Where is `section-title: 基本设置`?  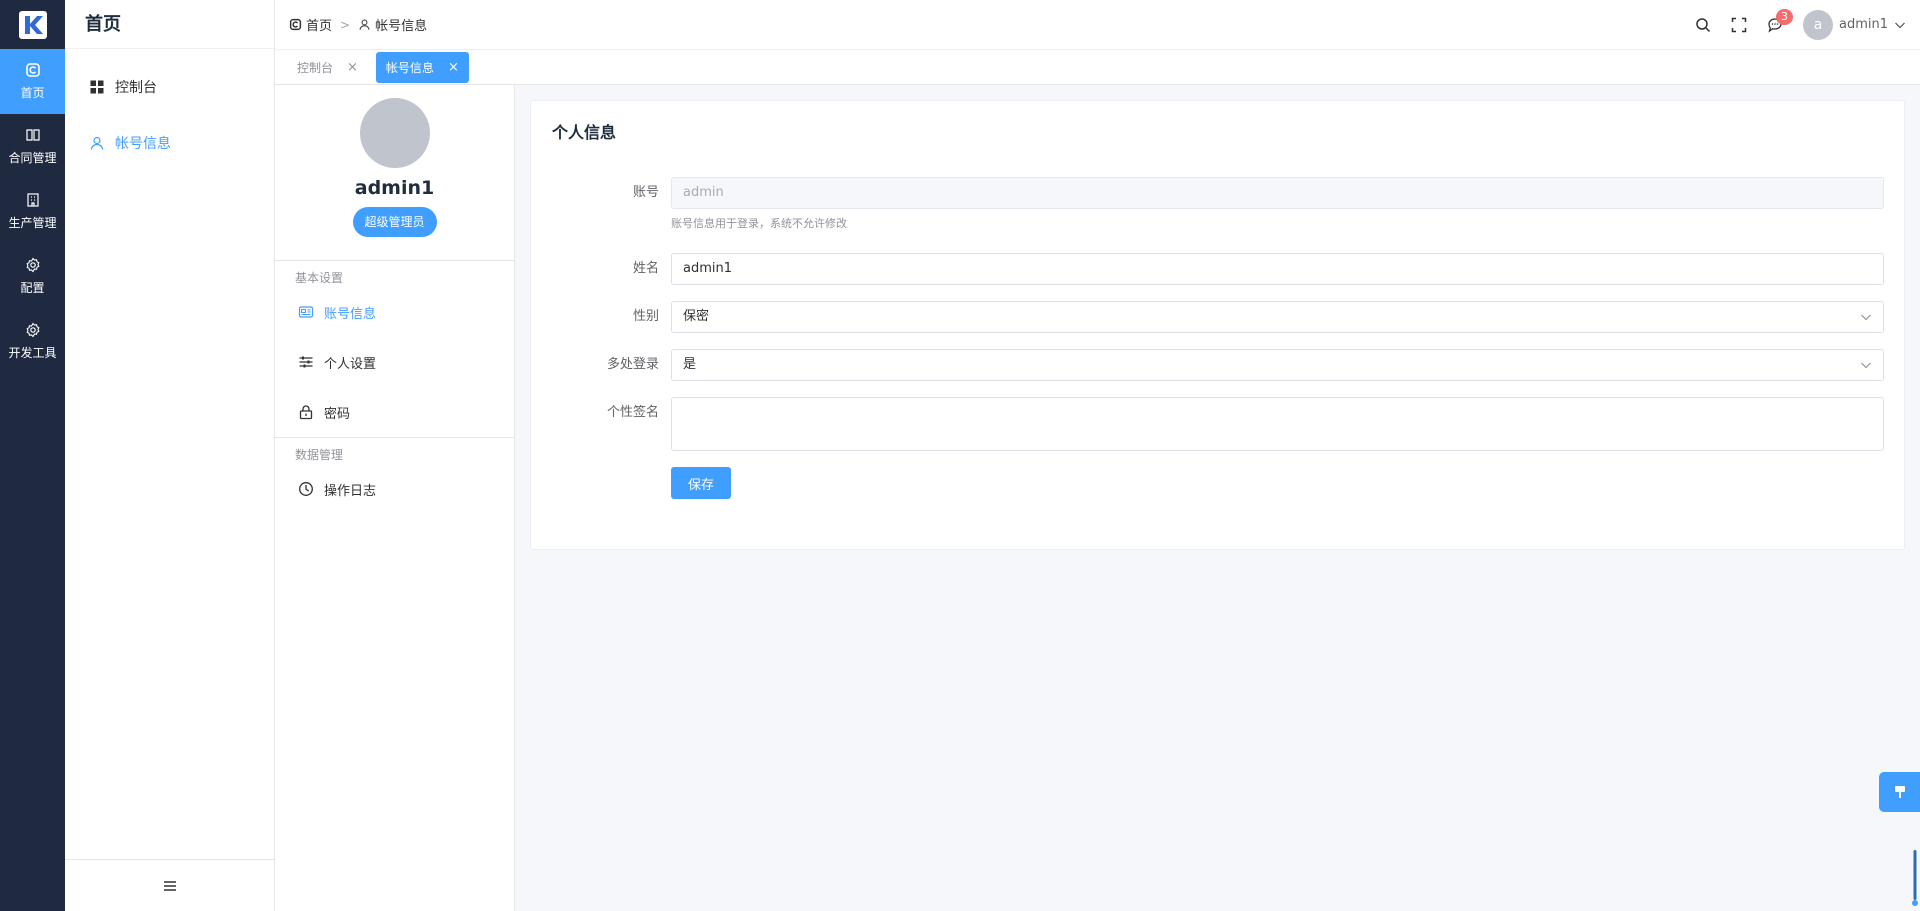 section-title: 基本设置 is located at coordinates (319, 278).